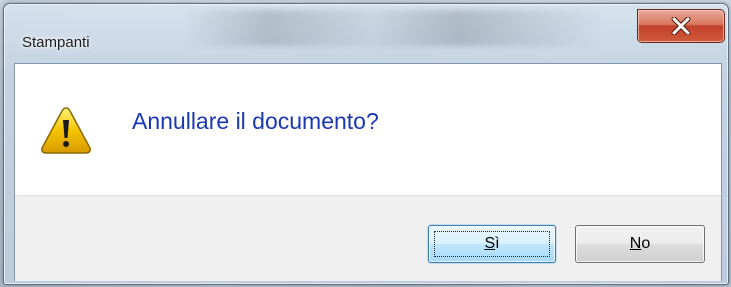 Image resolution: width=731 pixels, height=287 pixels. What do you see at coordinates (255, 121) in the screenshot?
I see `dialog-message: Annullare il documento?` at bounding box center [255, 121].